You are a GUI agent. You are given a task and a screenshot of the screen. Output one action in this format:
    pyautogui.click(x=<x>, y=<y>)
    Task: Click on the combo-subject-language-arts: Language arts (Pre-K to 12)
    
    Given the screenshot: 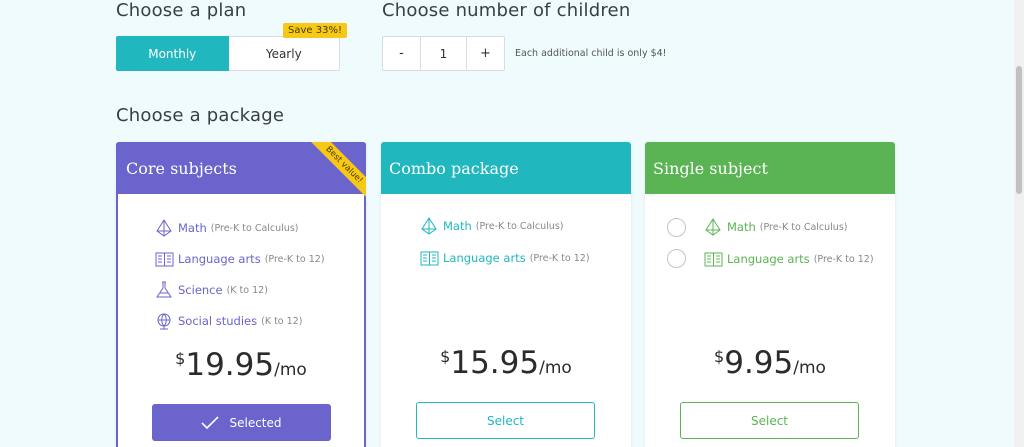 What is the action you would take?
    pyautogui.click(x=504, y=258)
    